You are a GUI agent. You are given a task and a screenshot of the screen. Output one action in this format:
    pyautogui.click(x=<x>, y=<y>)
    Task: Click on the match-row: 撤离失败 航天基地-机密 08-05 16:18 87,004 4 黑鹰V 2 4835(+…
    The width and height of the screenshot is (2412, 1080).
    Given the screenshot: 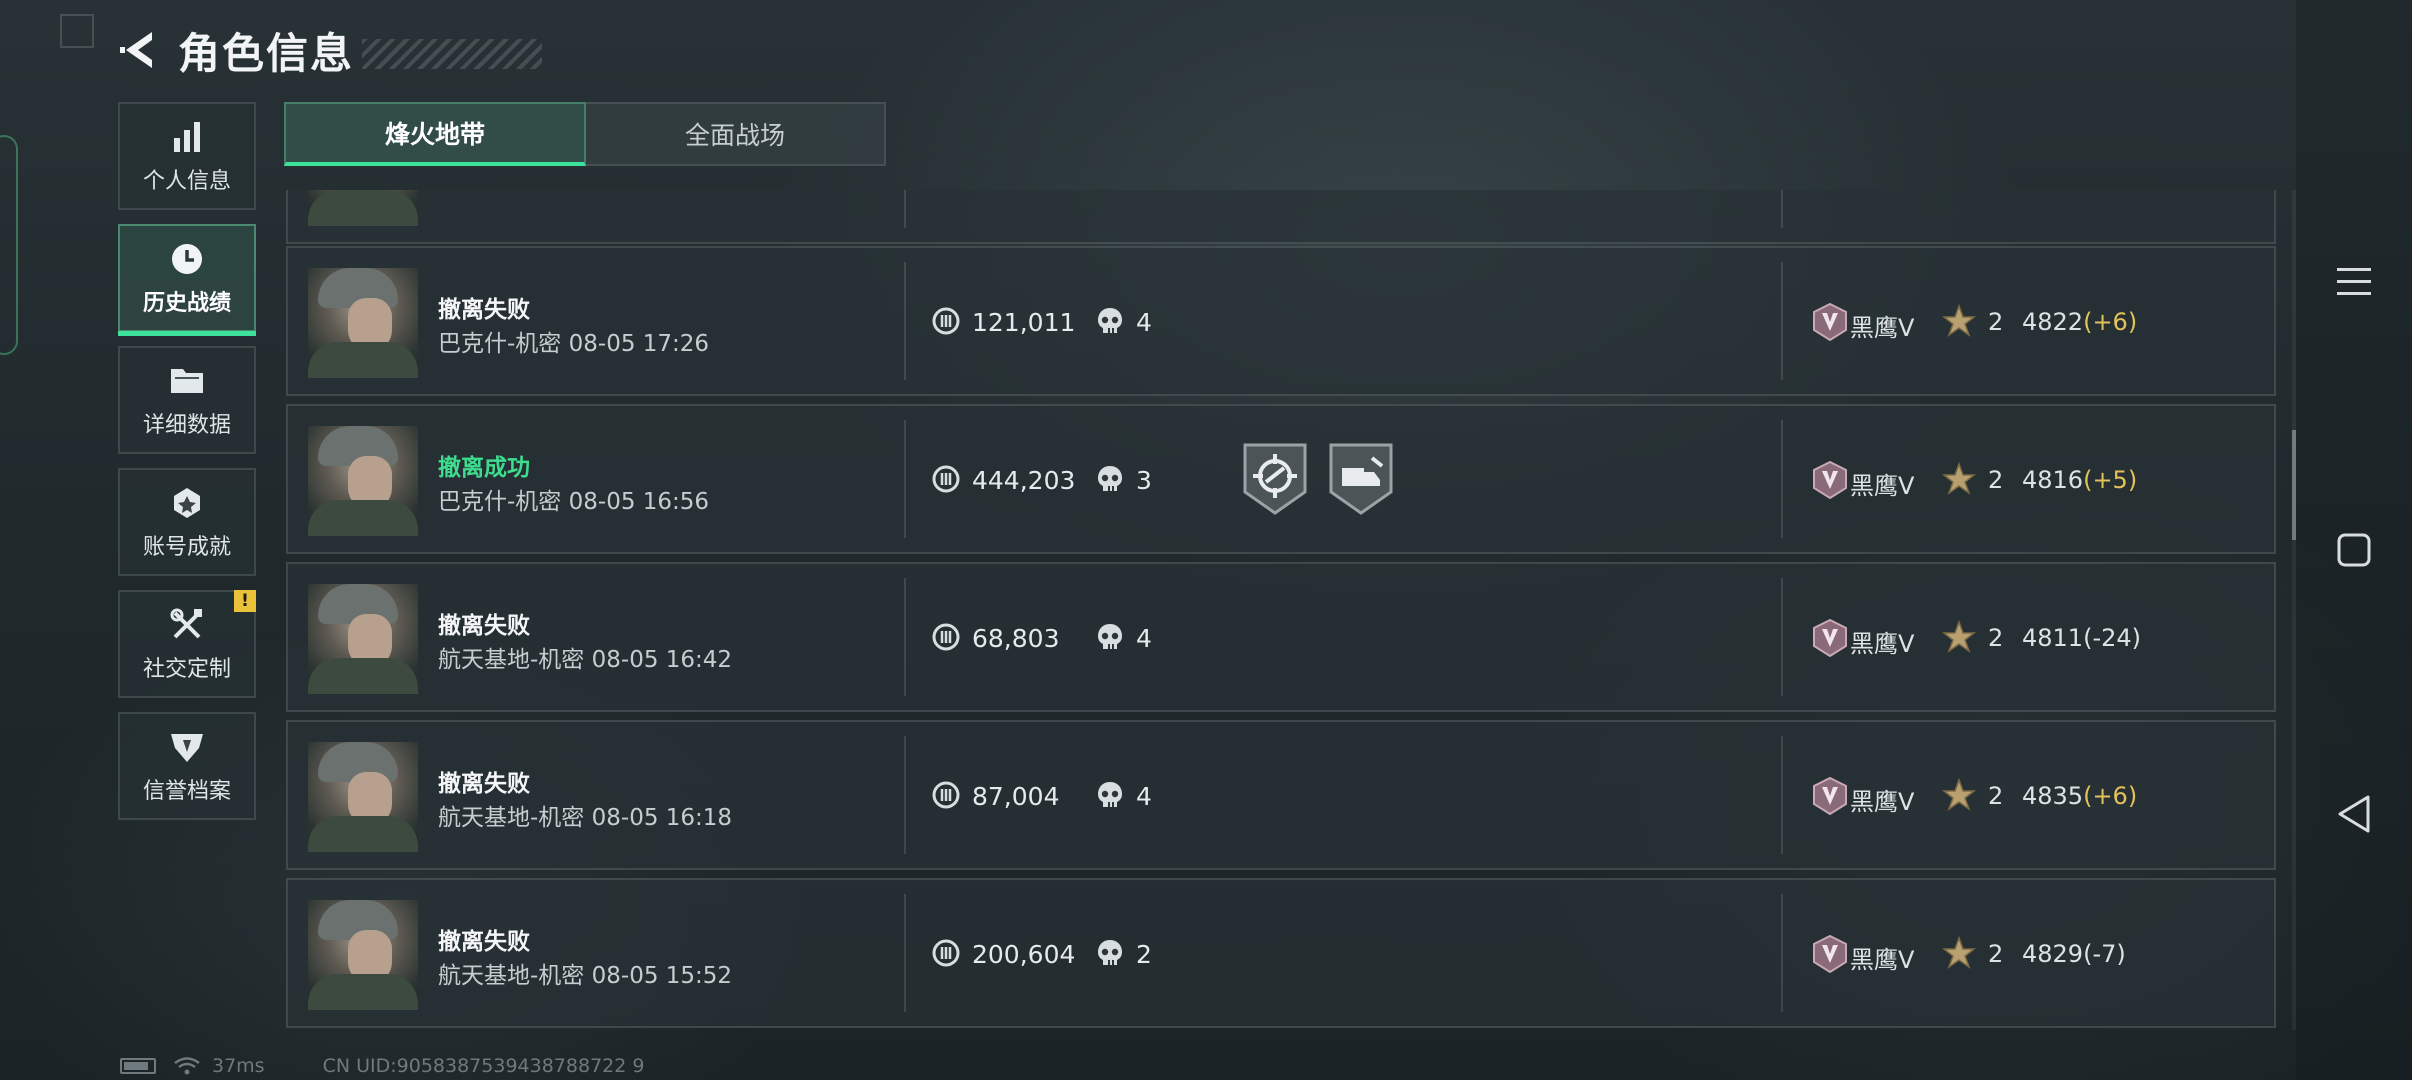 What is the action you would take?
    pyautogui.click(x=1281, y=795)
    